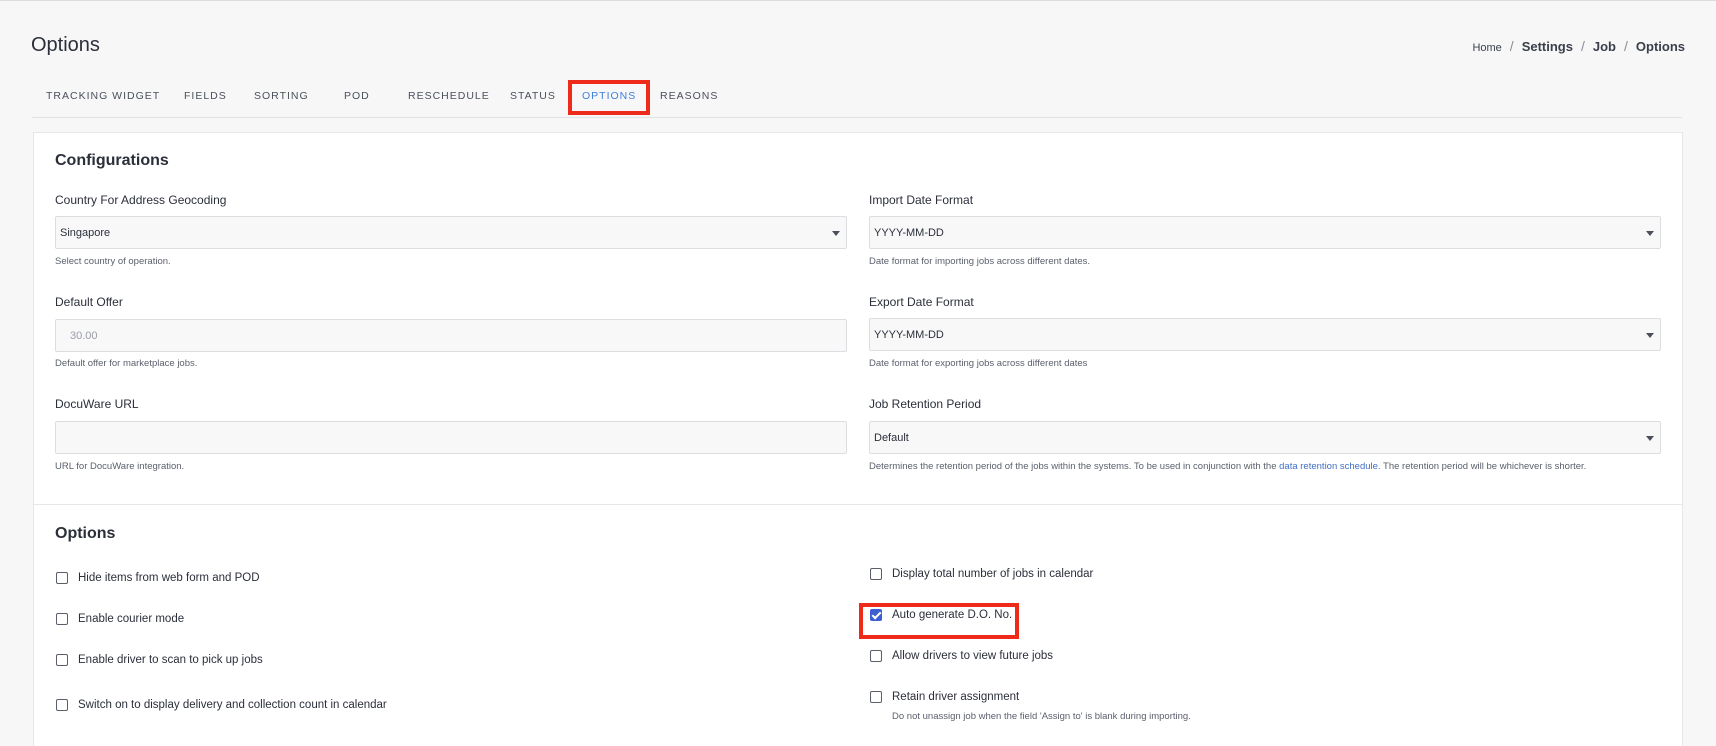  Describe the element at coordinates (449, 96) in the screenshot. I see `tab-reschedule: RESCHEDULE` at that location.